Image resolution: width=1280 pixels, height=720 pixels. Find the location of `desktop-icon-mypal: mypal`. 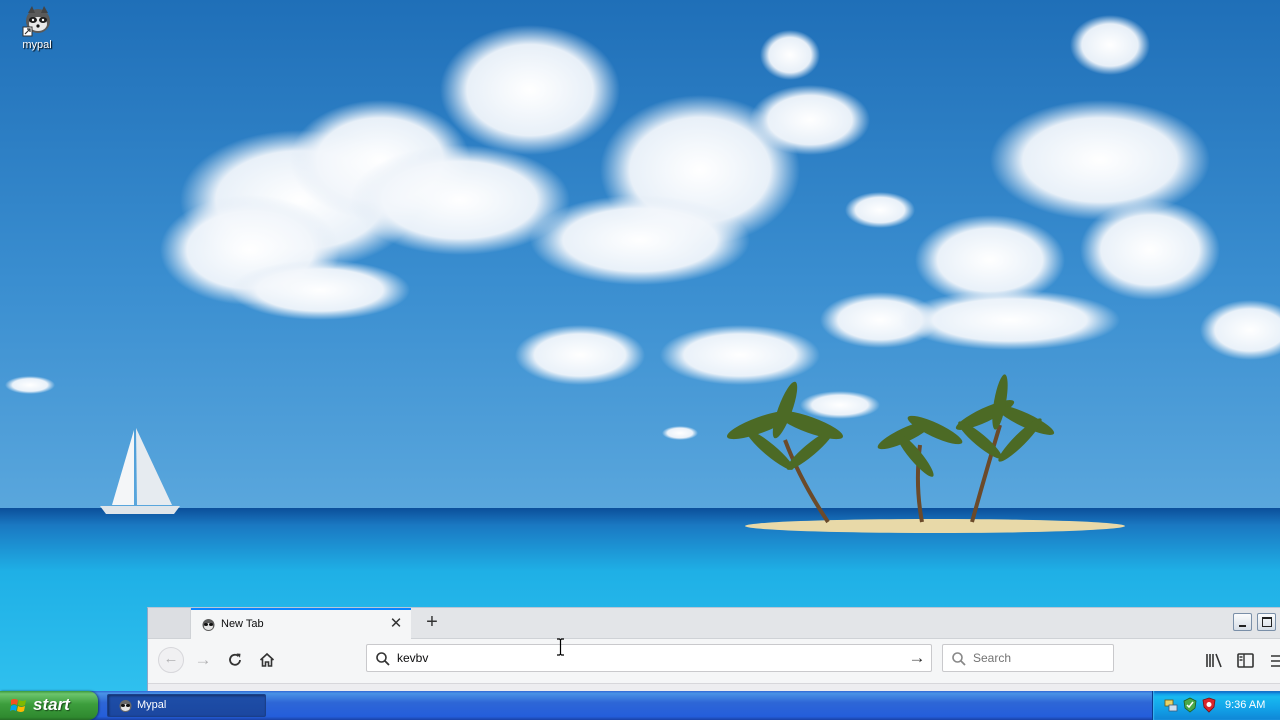

desktop-icon-mypal: mypal is located at coordinates (37, 27).